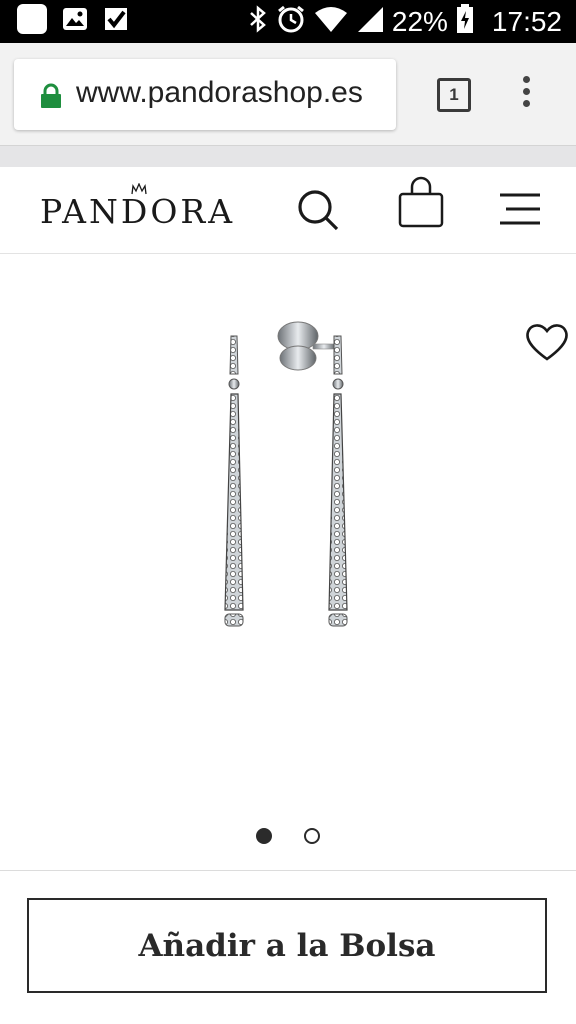 This screenshot has width=576, height=1024. I want to click on browser-menu-button, so click(526, 94).